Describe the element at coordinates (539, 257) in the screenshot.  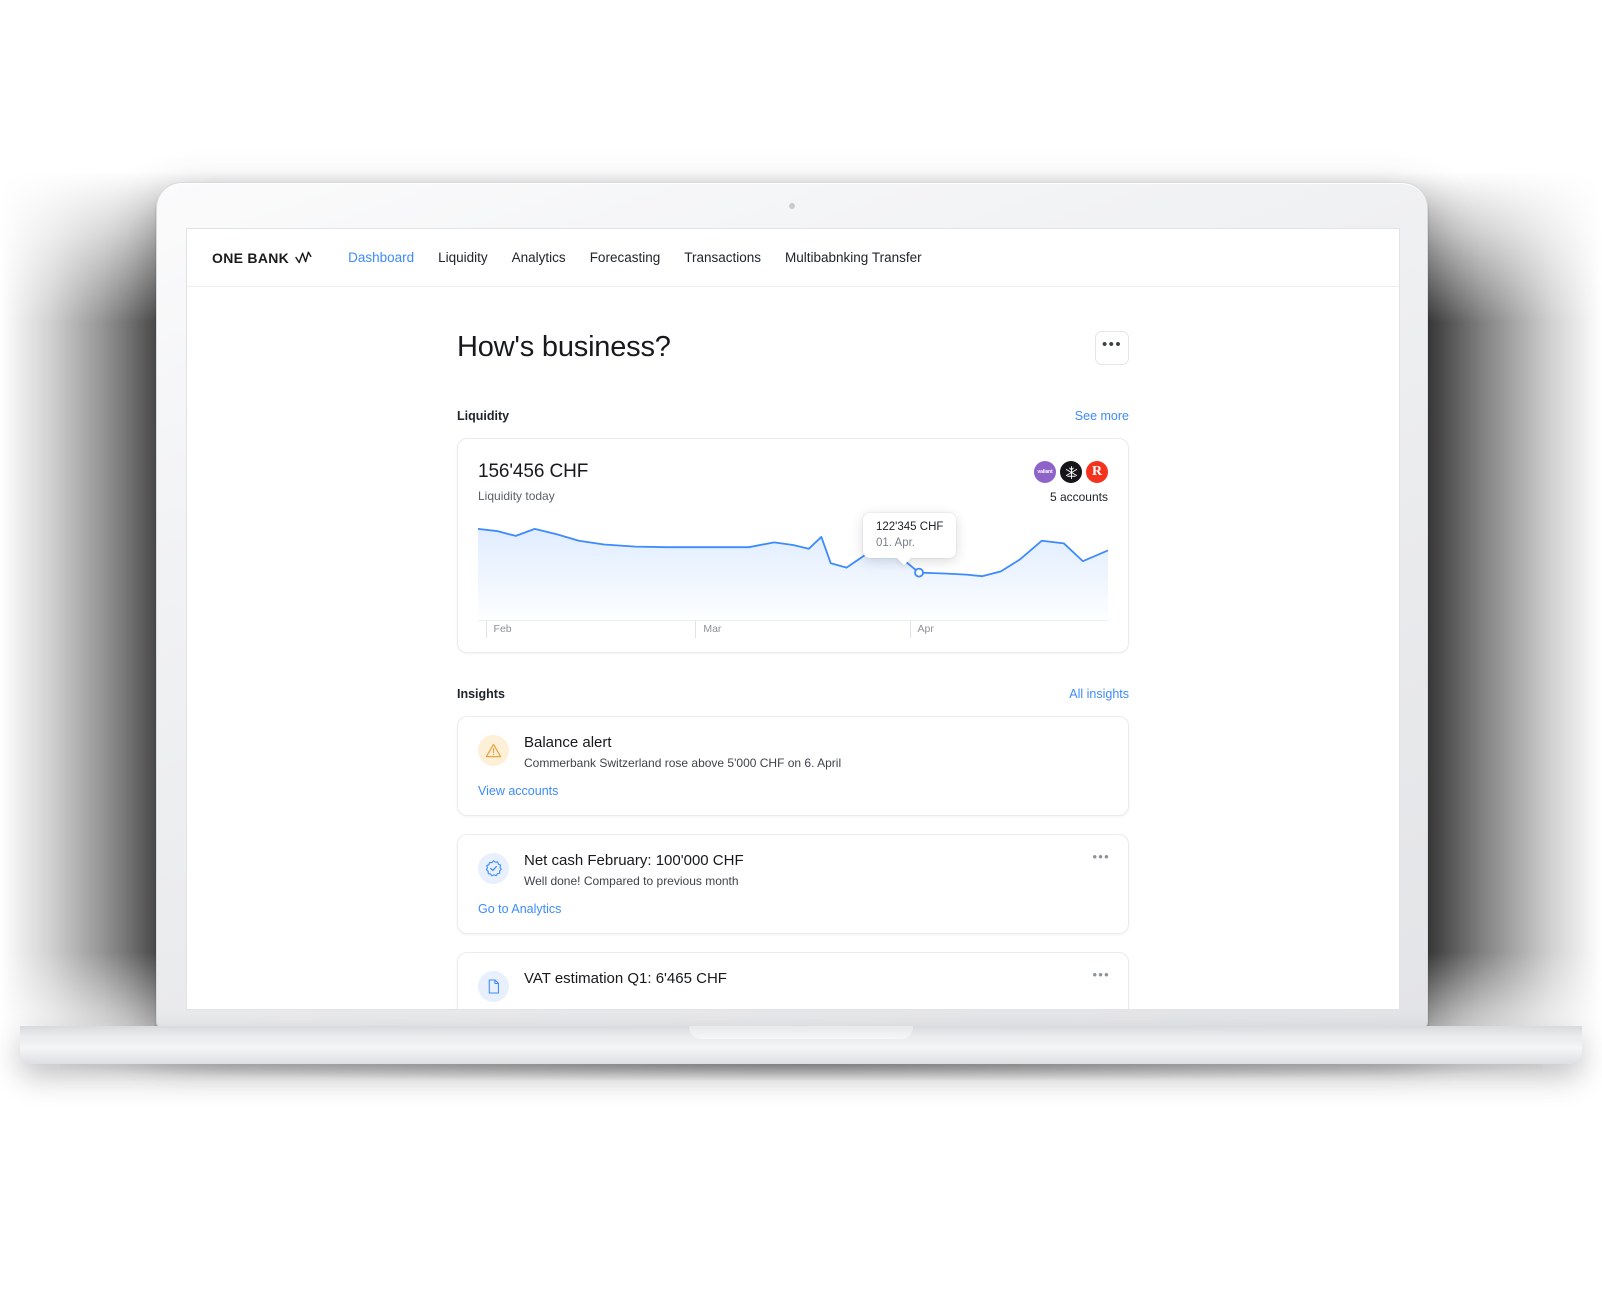
I see `nav-item-analytics: Analytics` at that location.